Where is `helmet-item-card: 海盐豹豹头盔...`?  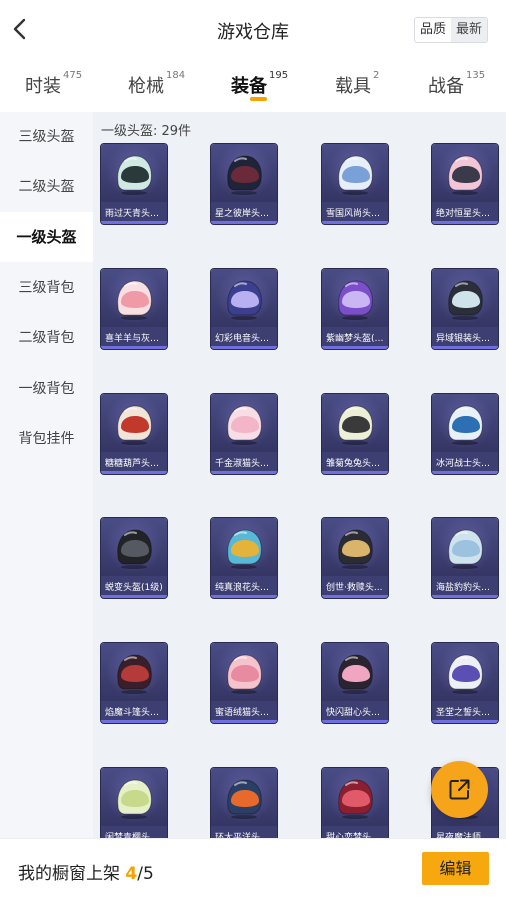 helmet-item-card: 海盐豹豹头盔... is located at coordinates (465, 558).